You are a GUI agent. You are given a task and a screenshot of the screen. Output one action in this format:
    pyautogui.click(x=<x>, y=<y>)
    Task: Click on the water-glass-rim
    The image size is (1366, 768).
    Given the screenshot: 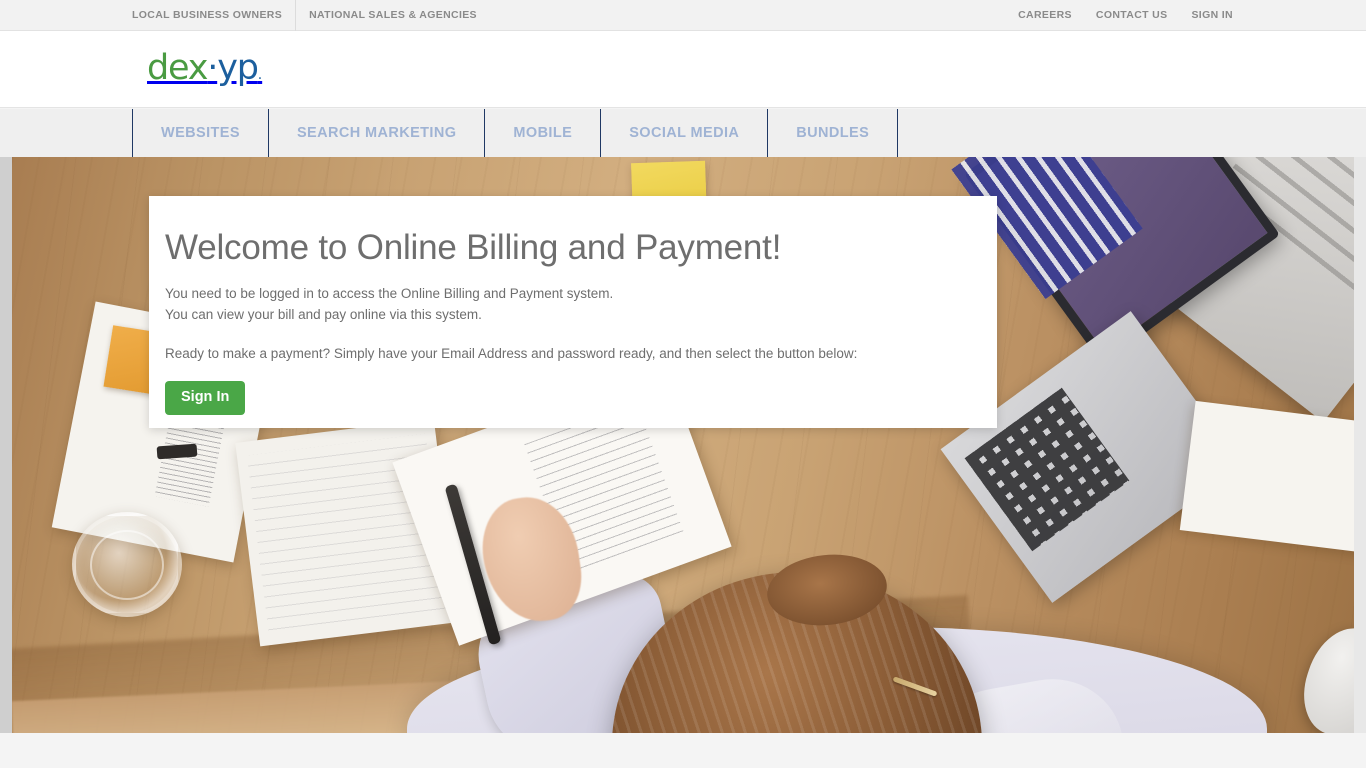 What is the action you would take?
    pyautogui.click(x=127, y=565)
    